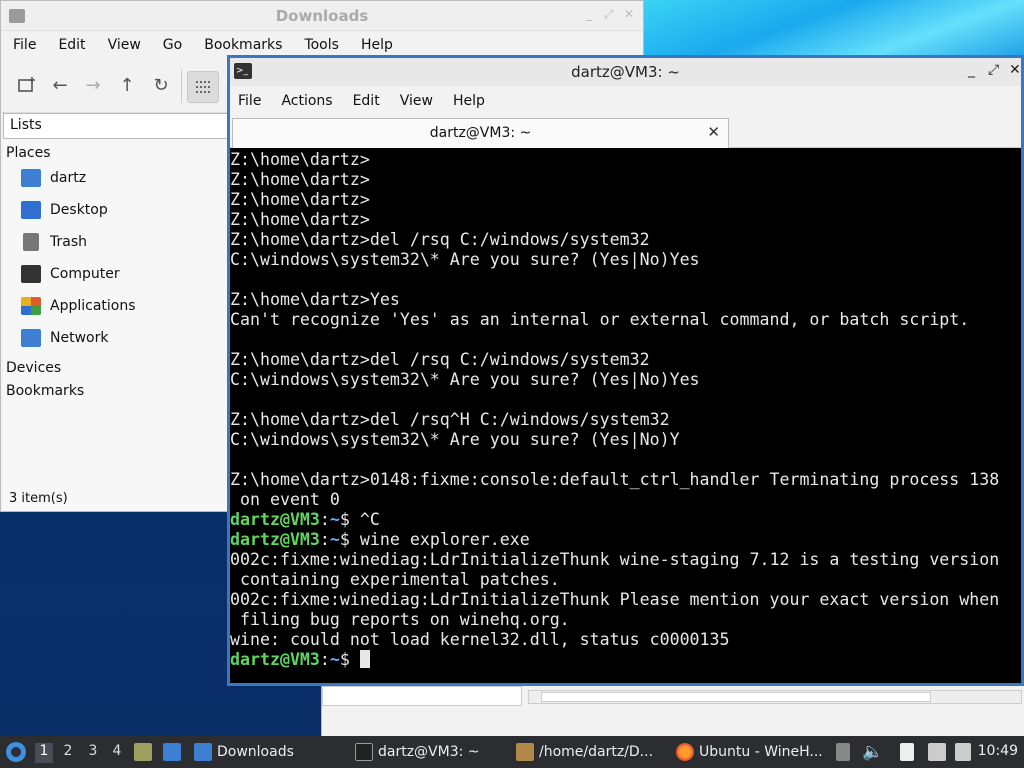  What do you see at coordinates (285, 499) in the screenshot?
I see `terminal-line-text: on event 0` at bounding box center [285, 499].